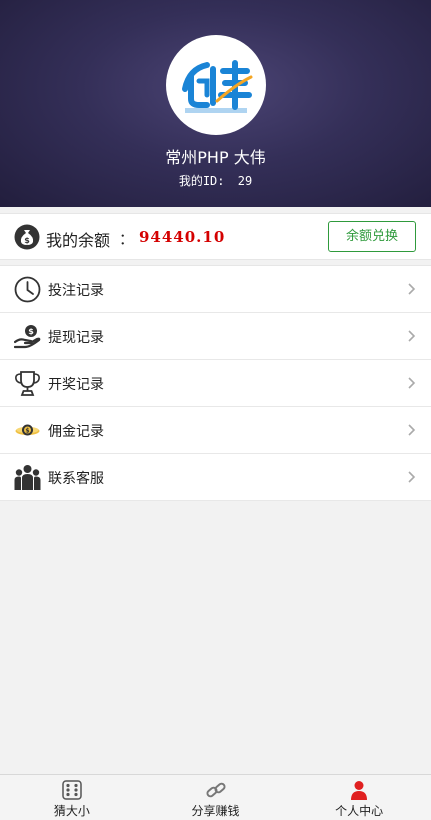 This screenshot has width=431, height=820. What do you see at coordinates (215, 477) in the screenshot?
I see `menu-item-customer-service: 联系客服` at bounding box center [215, 477].